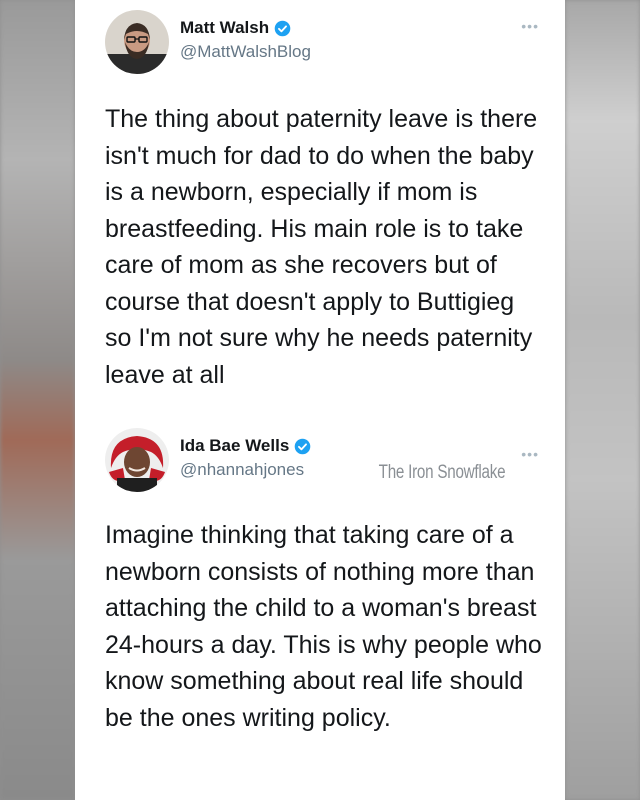 Image resolution: width=640 pixels, height=800 pixels. What do you see at coordinates (325, 45) in the screenshot?
I see `tweet1-header: Matt Walsh @MattWalshBlog •••` at bounding box center [325, 45].